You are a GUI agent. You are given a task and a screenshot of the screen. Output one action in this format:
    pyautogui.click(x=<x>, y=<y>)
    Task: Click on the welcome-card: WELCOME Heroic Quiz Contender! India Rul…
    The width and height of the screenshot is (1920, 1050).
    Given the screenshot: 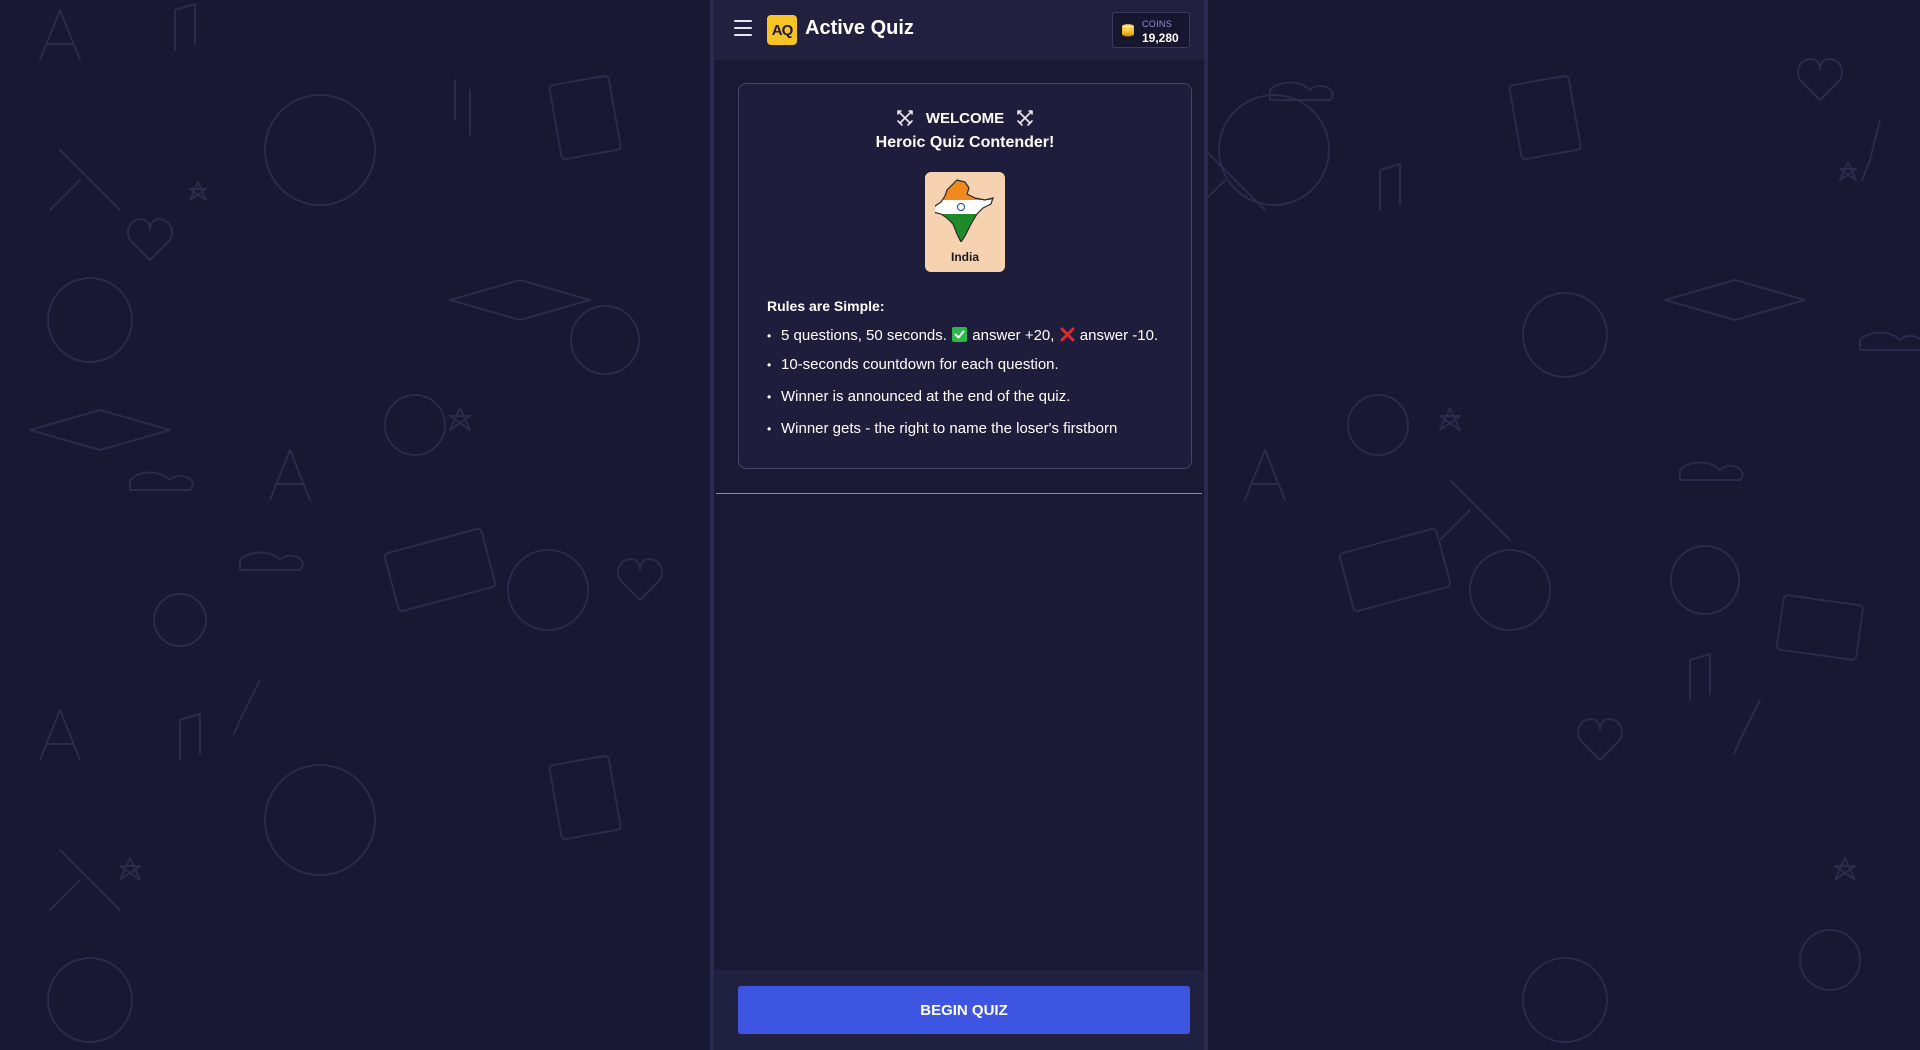 What is the action you would take?
    pyautogui.click(x=965, y=276)
    